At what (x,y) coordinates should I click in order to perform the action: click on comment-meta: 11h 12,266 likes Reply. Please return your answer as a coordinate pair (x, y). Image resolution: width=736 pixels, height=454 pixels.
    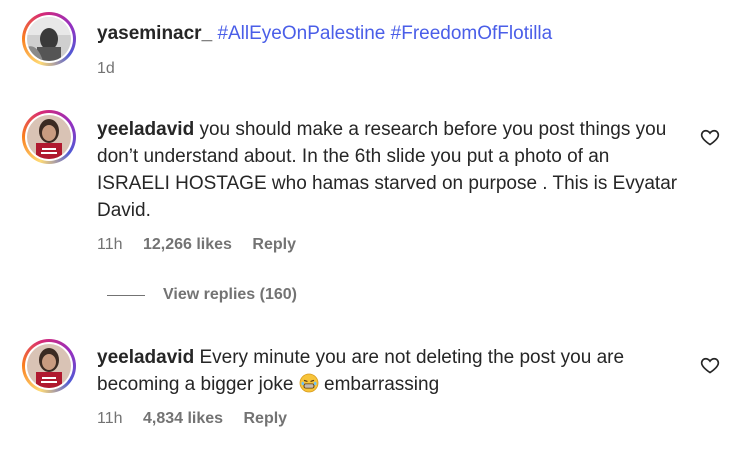
    Looking at the image, I should click on (204, 245).